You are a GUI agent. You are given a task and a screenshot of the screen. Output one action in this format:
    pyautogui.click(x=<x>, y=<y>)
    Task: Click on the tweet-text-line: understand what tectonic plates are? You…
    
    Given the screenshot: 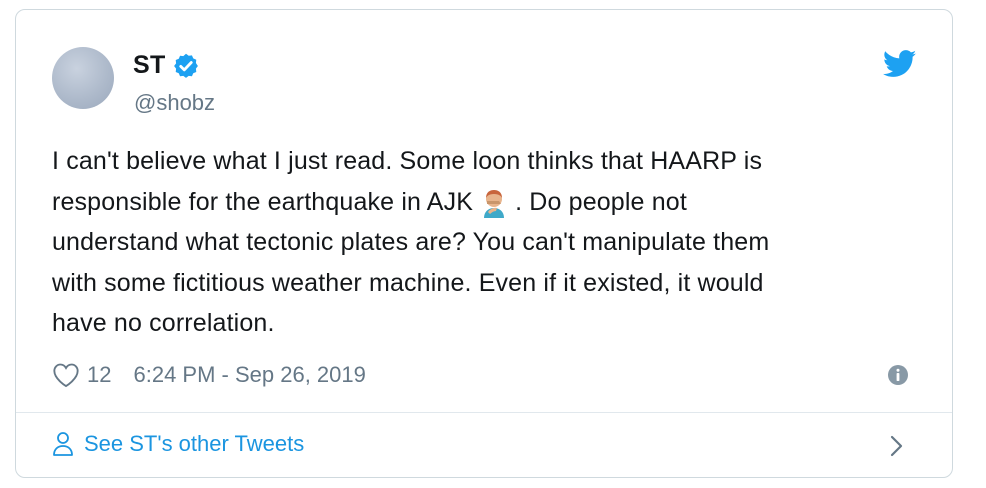 What is the action you would take?
    pyautogui.click(x=411, y=242)
    